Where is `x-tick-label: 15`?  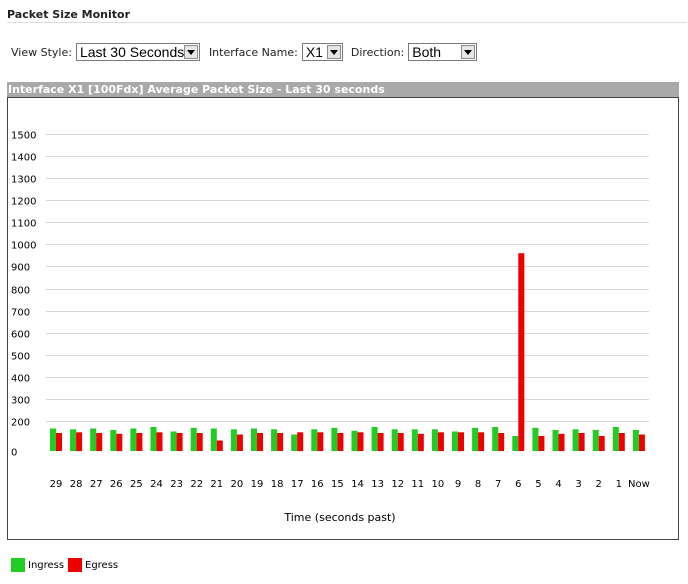 x-tick-label: 15 is located at coordinates (337, 484).